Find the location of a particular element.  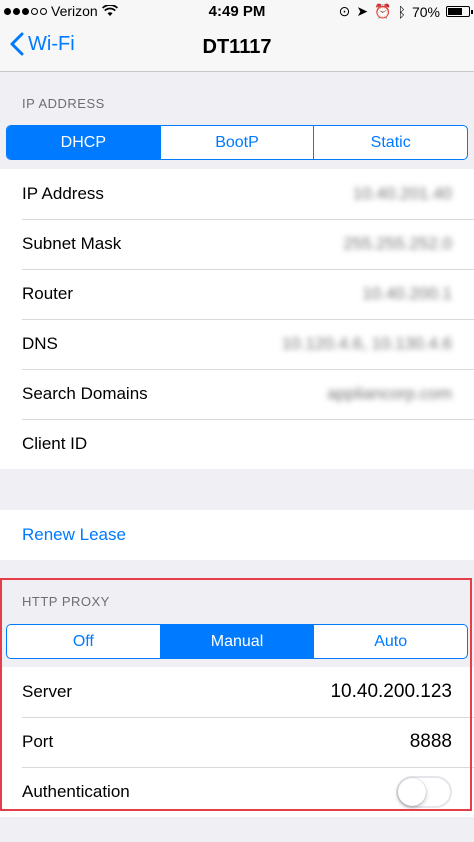

renew-lease-group: Renew Lease is located at coordinates (237, 535).